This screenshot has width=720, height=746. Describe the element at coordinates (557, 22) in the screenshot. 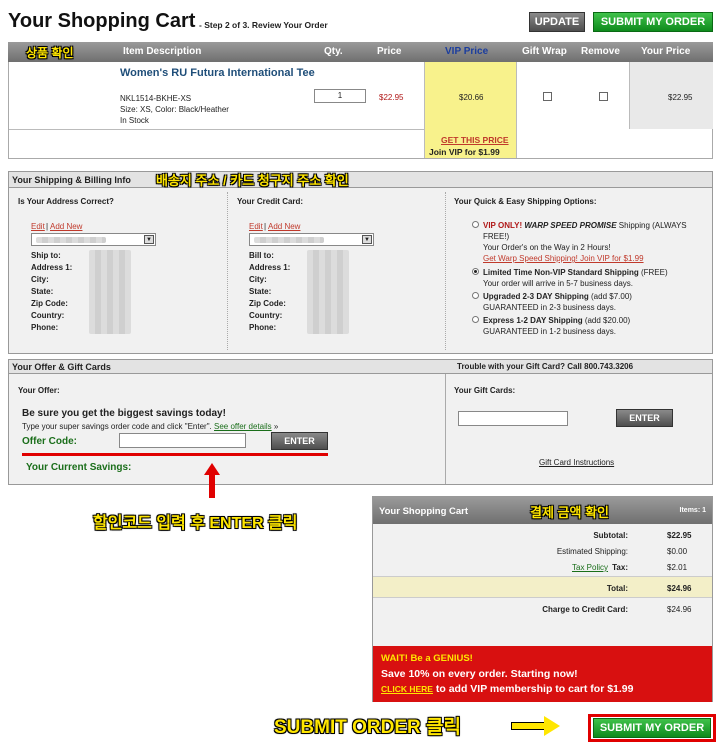

I see `update-button: UPDATE` at that location.